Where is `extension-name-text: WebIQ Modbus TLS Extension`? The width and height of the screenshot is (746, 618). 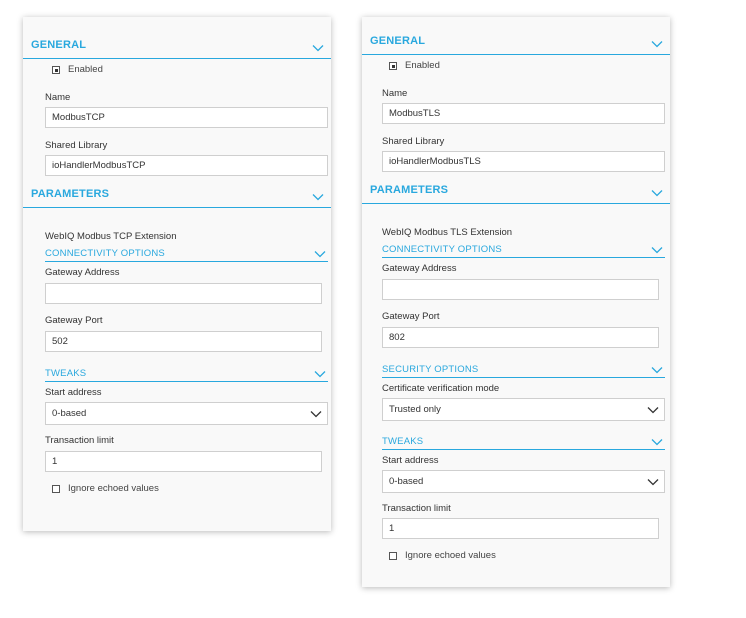
extension-name-text: WebIQ Modbus TLS Extension is located at coordinates (447, 232).